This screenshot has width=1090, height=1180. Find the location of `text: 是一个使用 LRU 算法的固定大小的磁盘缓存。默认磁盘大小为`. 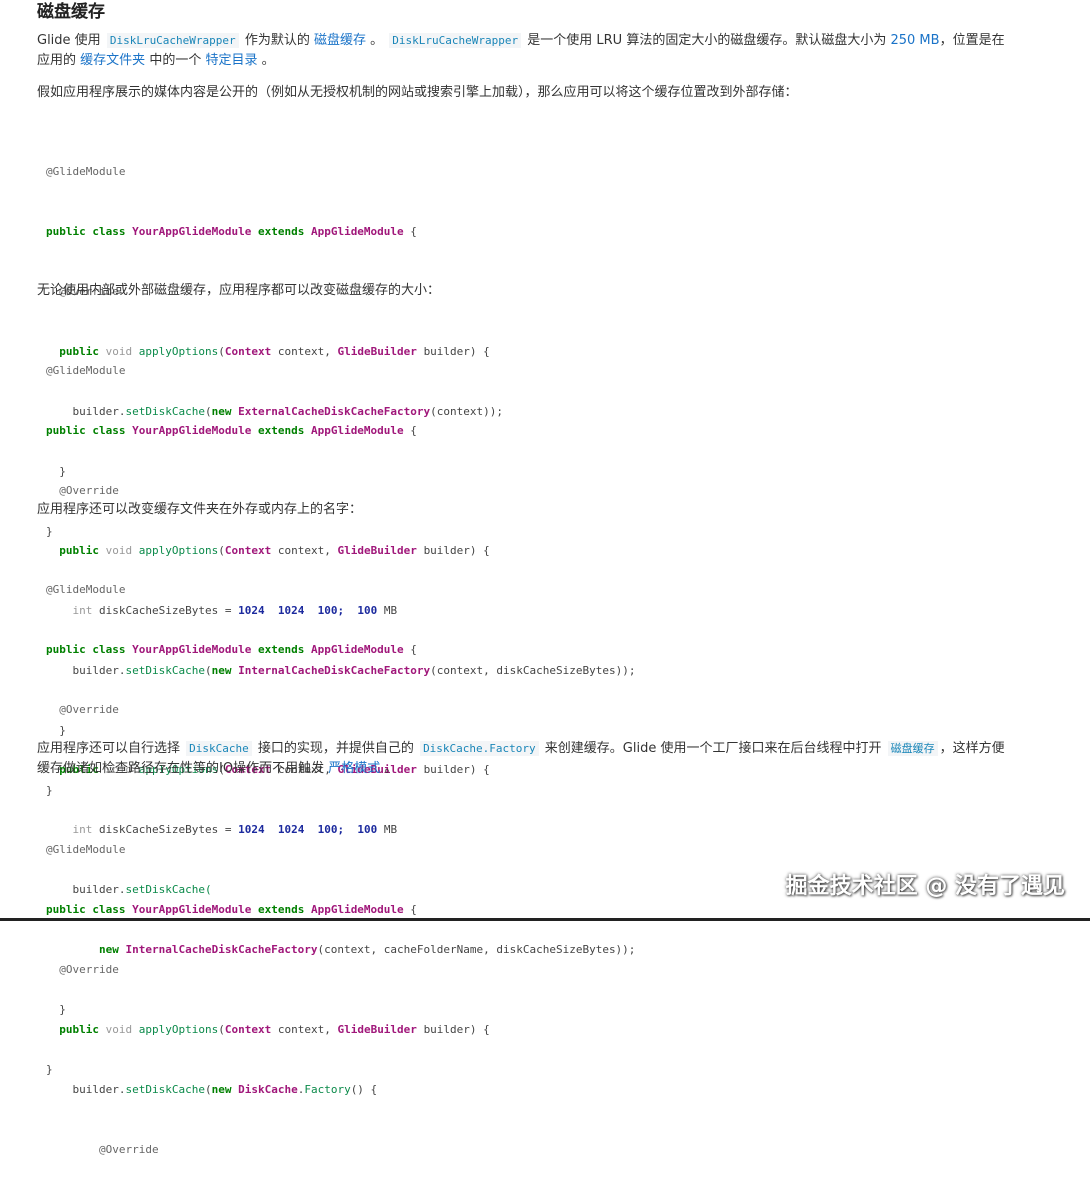

text: 是一个使用 LRU 算法的固定大小的磁盘缓存。默认磁盘大小为 is located at coordinates (707, 40).